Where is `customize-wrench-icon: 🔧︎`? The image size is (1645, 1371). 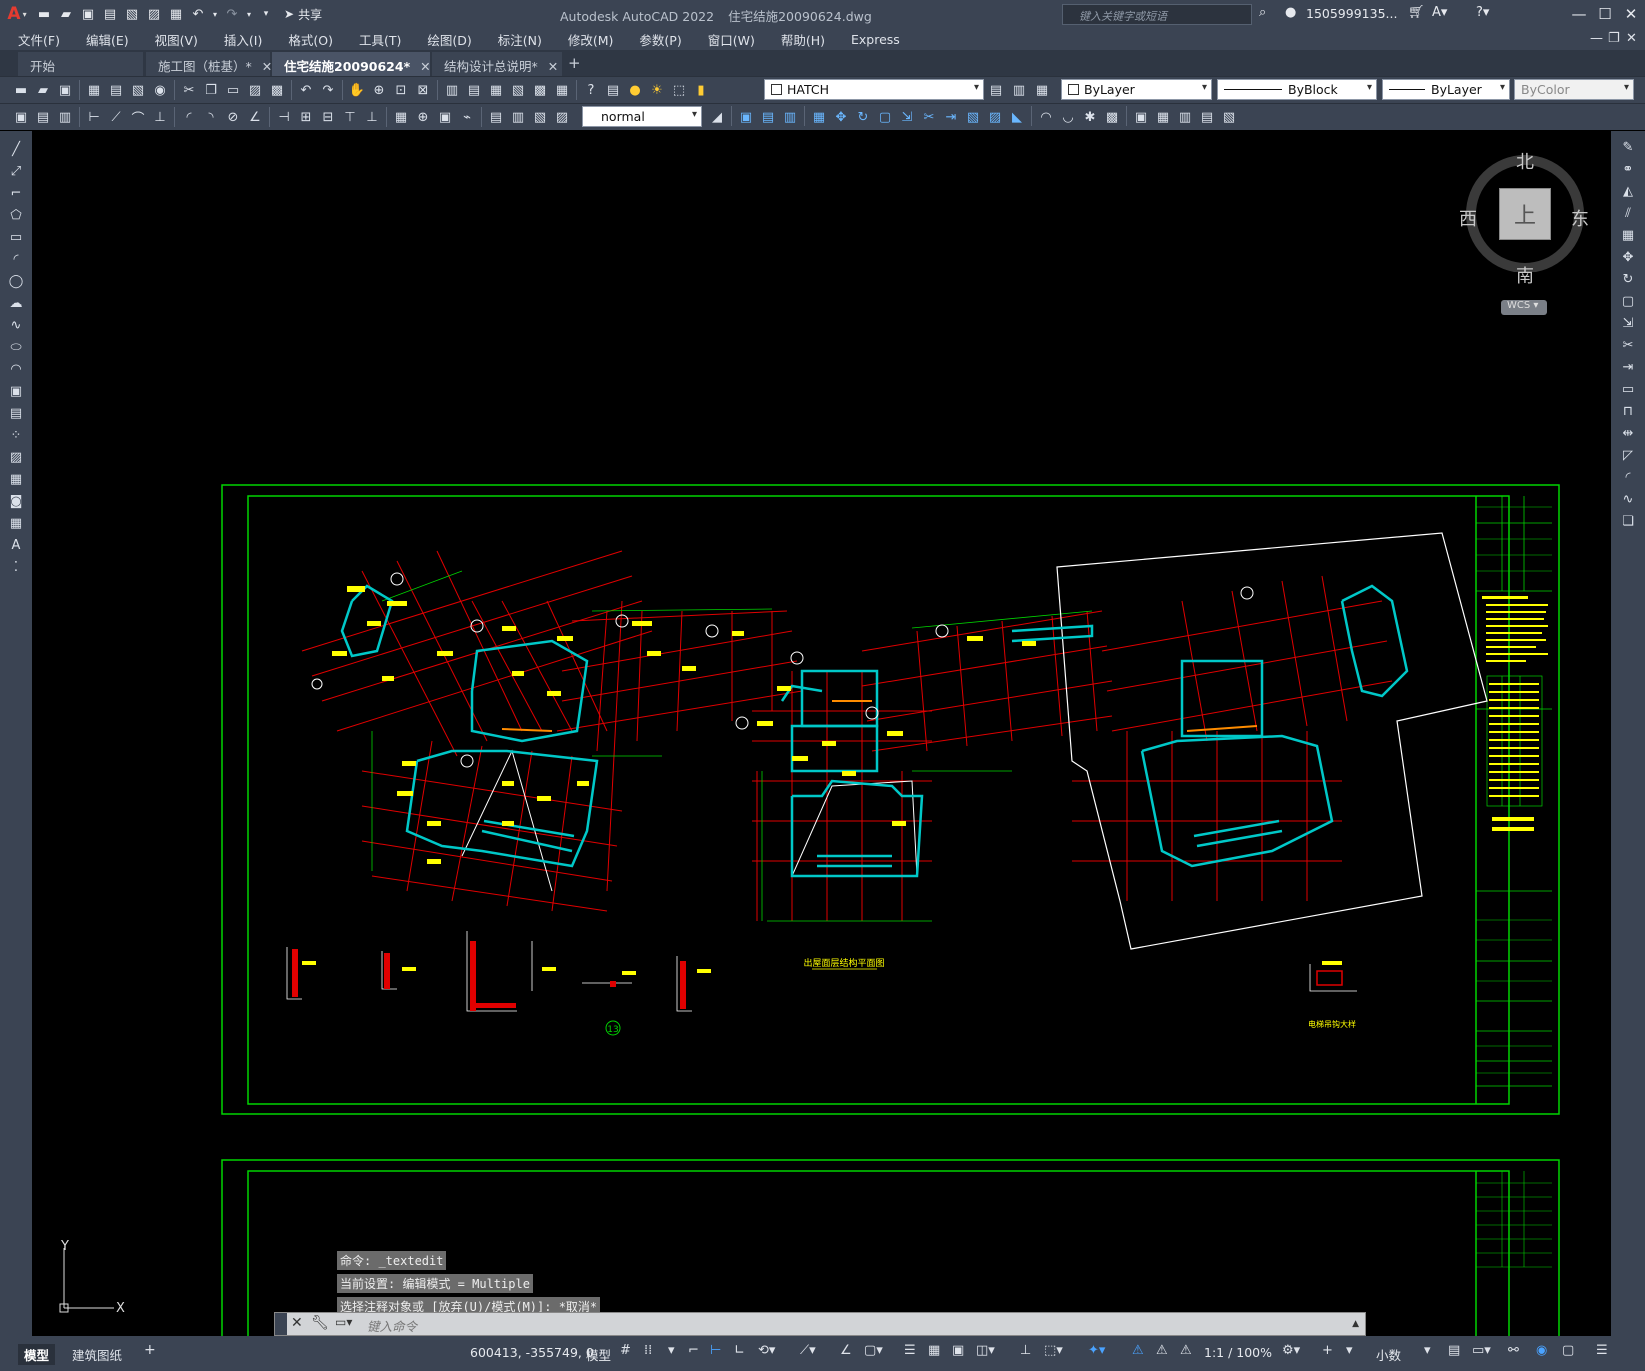 customize-wrench-icon: 🔧︎ is located at coordinates (320, 1323).